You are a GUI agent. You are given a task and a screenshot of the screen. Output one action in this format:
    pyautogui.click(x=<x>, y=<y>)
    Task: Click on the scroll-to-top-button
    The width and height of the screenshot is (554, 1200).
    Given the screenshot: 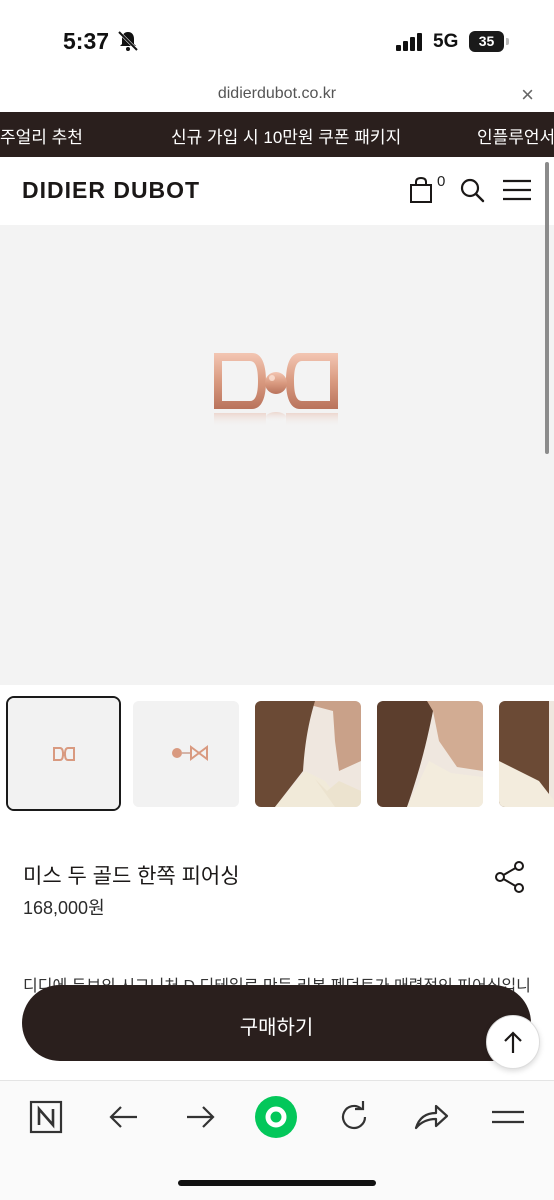 What is the action you would take?
    pyautogui.click(x=513, y=1042)
    